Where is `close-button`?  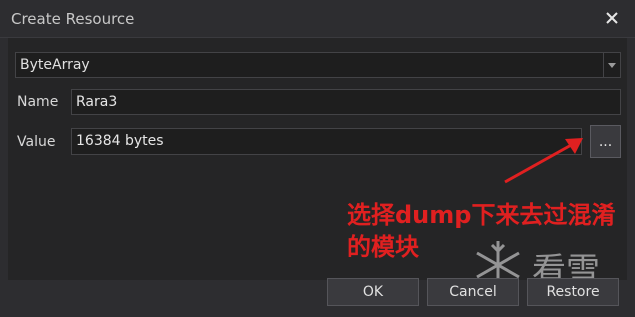
close-button is located at coordinates (612, 18).